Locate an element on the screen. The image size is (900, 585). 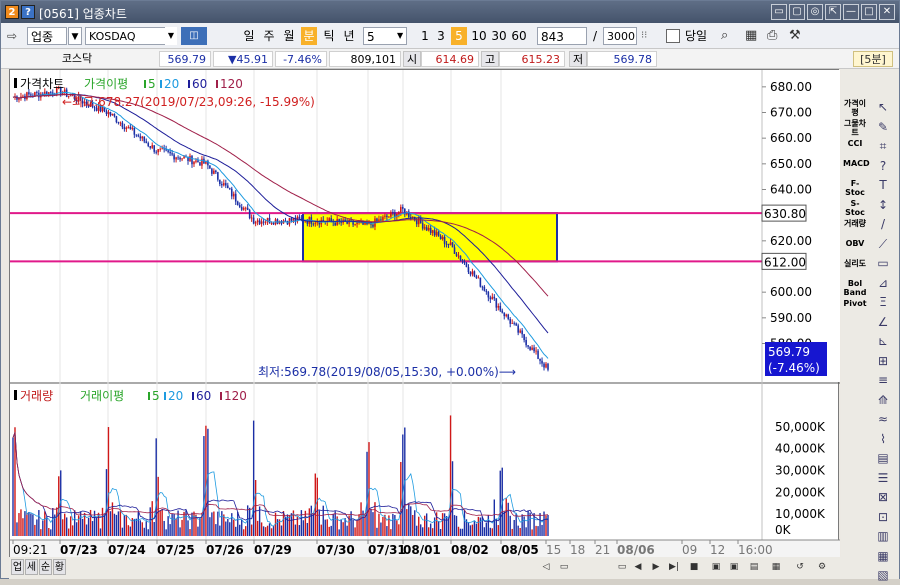
channel-icon: ≡ is located at coordinates (883, 380).